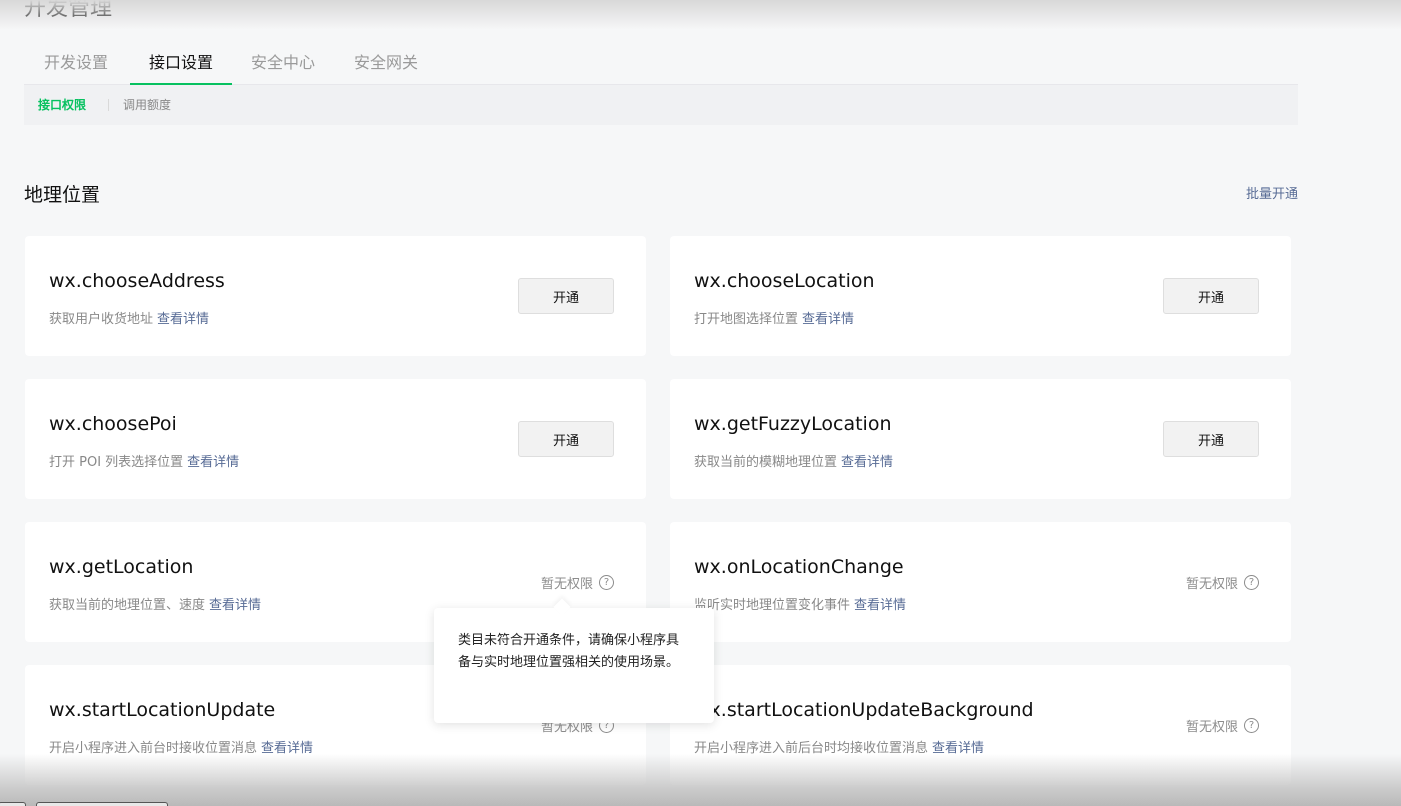  Describe the element at coordinates (102, 804) in the screenshot. I see `bottom-tab-stub` at that location.